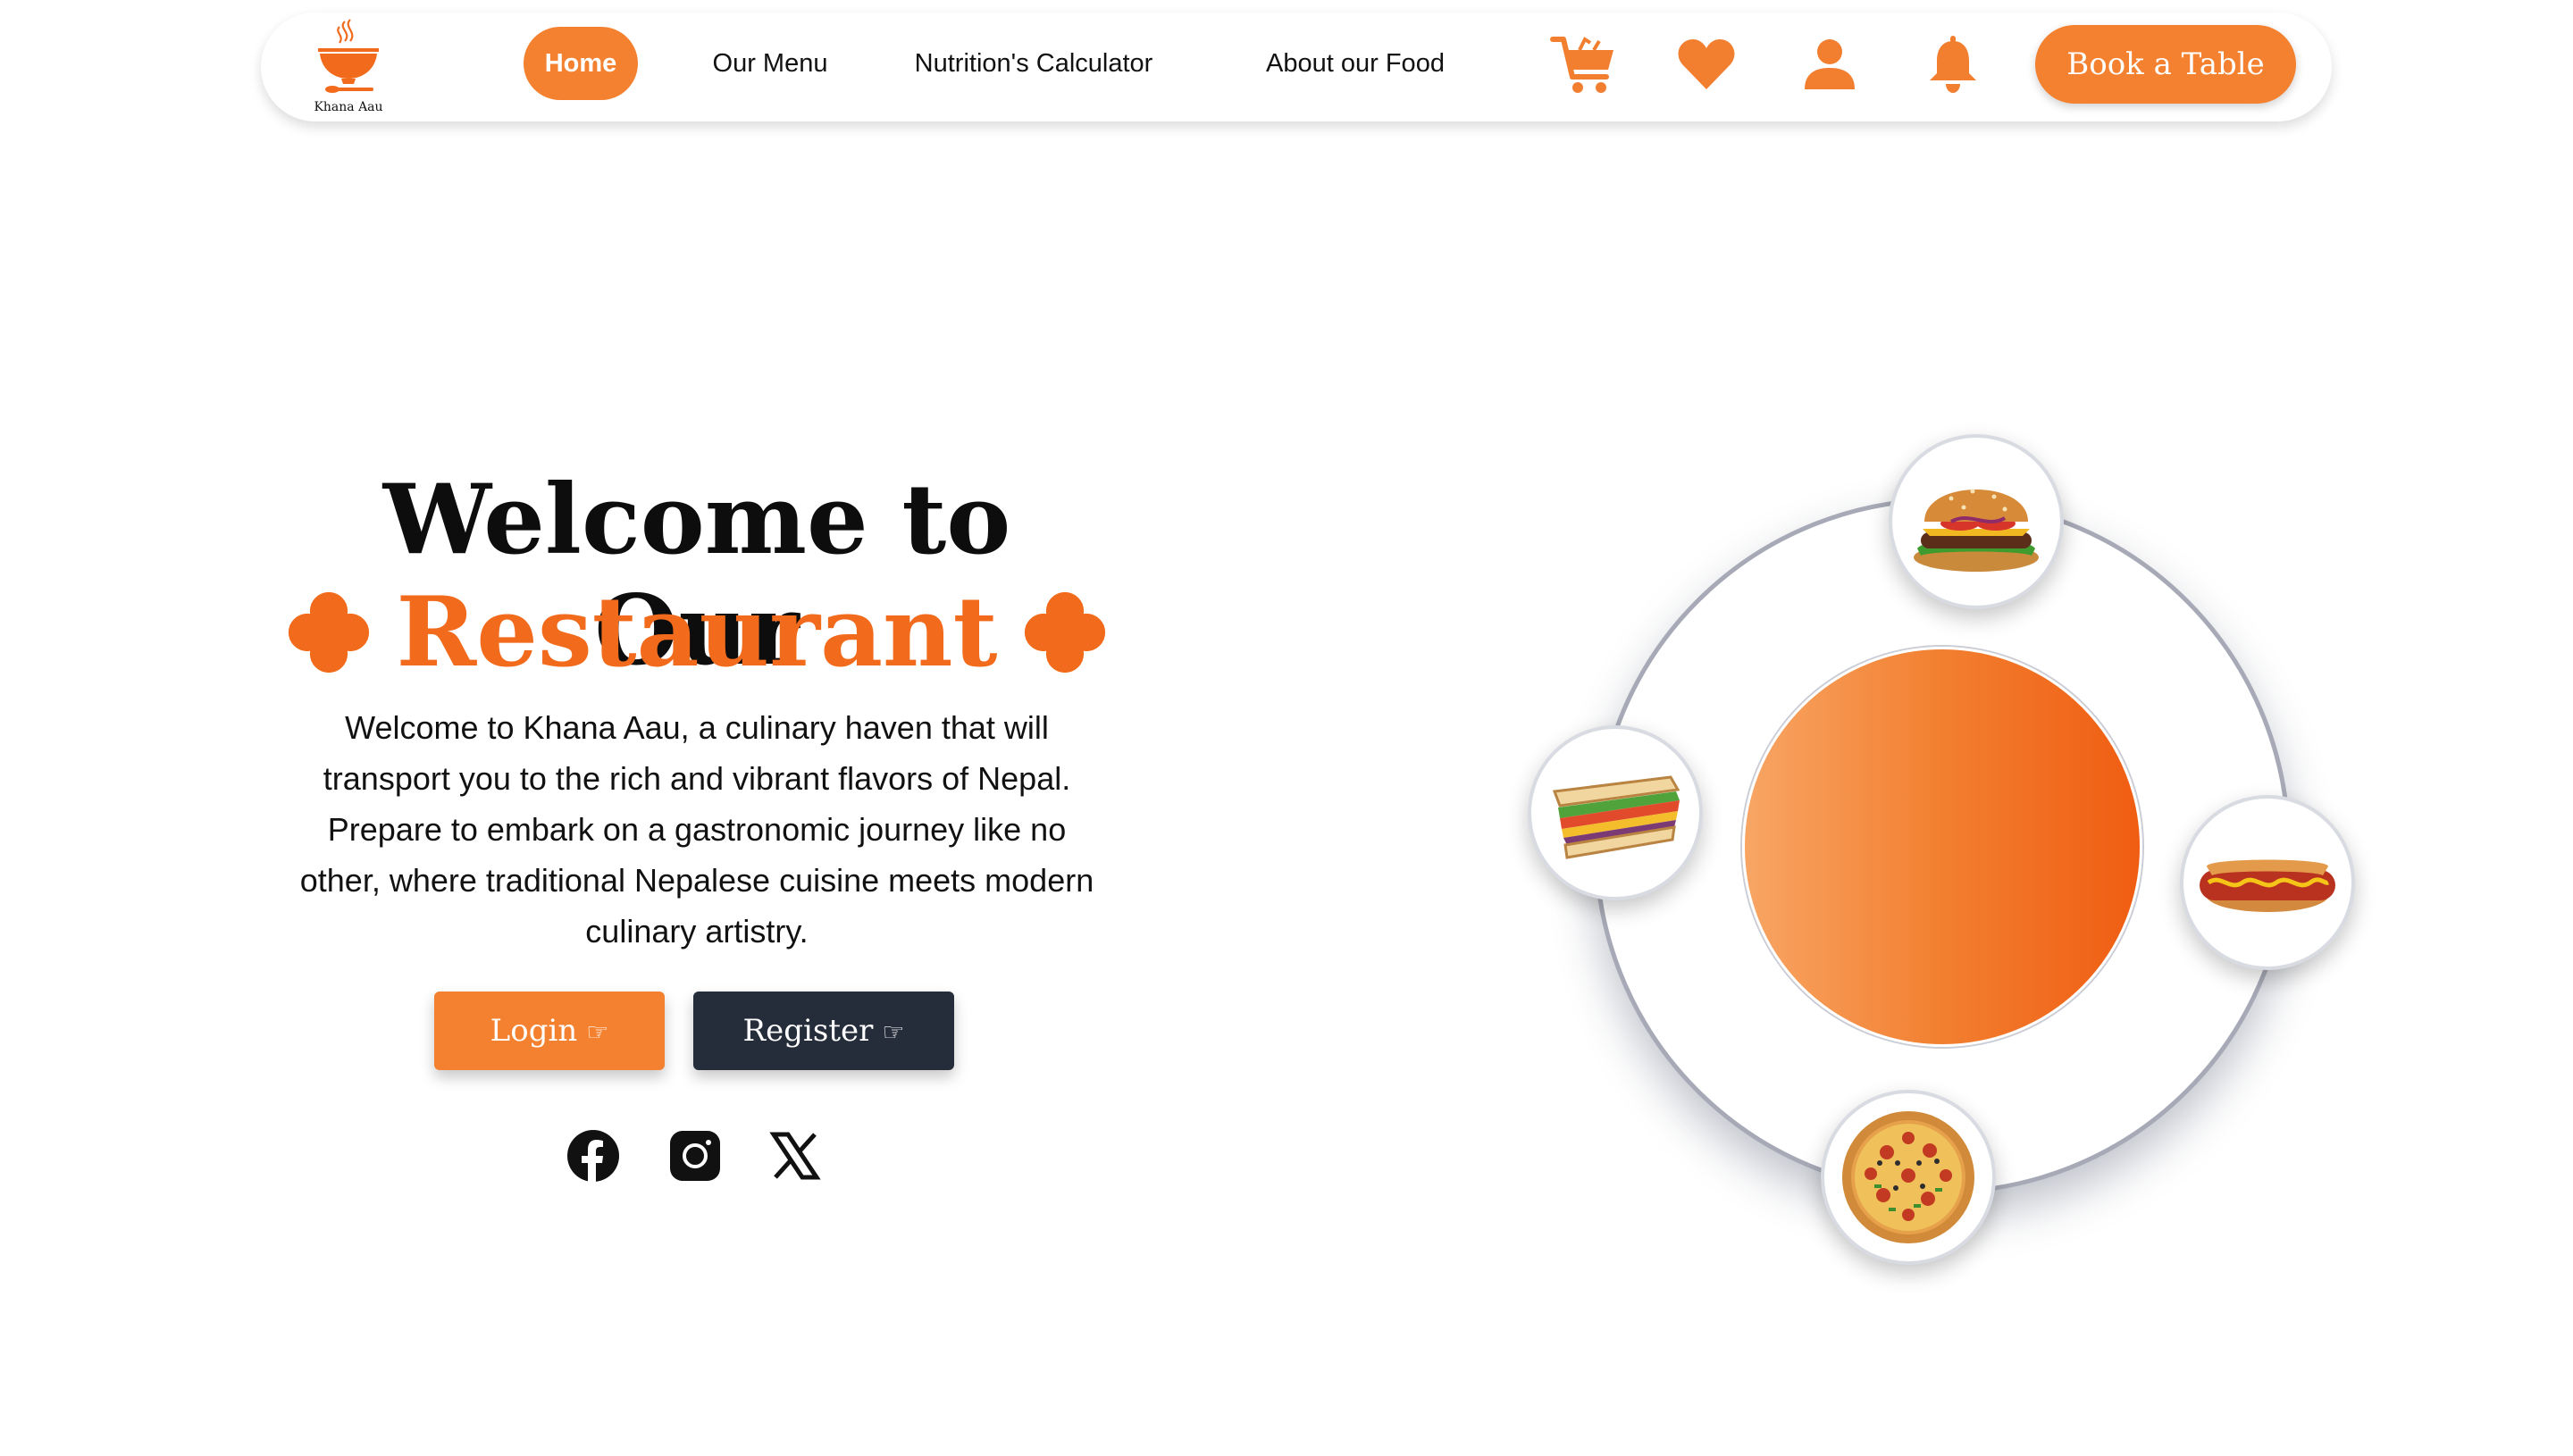  What do you see at coordinates (2267, 882) in the screenshot?
I see `hotdog-image` at bounding box center [2267, 882].